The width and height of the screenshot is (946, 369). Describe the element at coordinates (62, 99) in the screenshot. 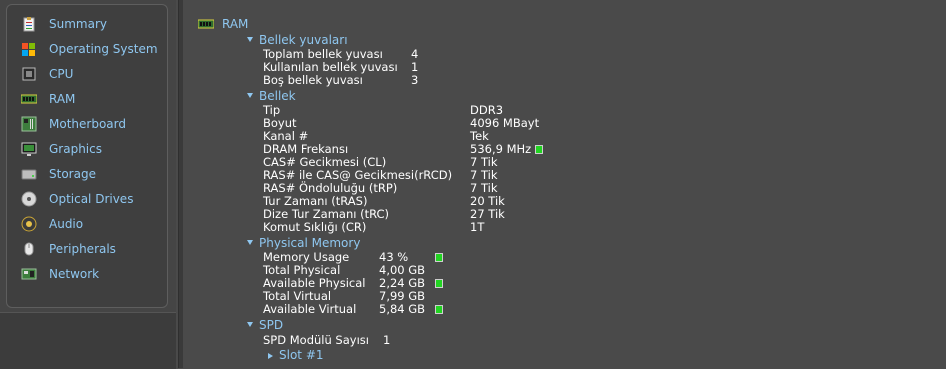

I see `sidebar-item-label: RAM` at that location.